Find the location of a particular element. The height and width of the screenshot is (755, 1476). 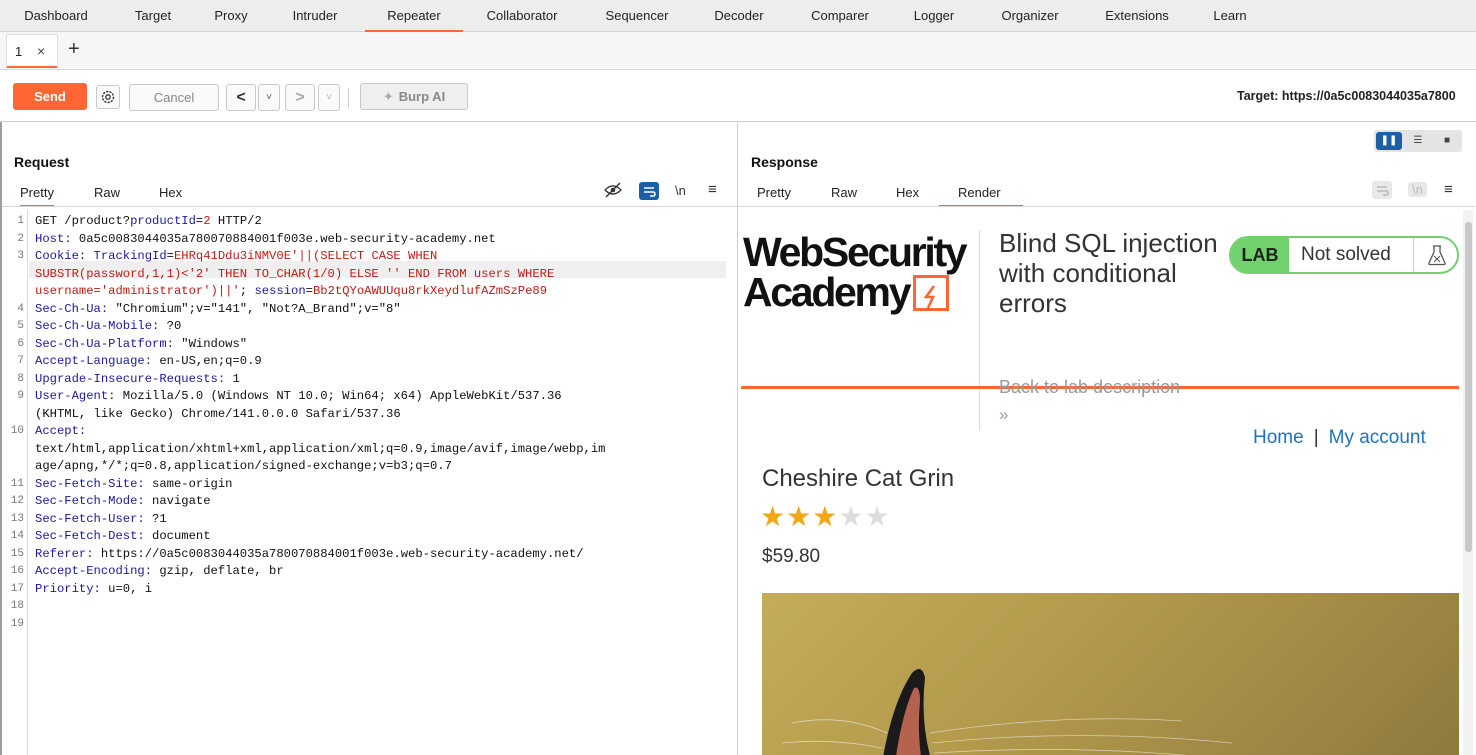

web-security-academy-logo: WebSecurity Academy is located at coordinates (862, 272).